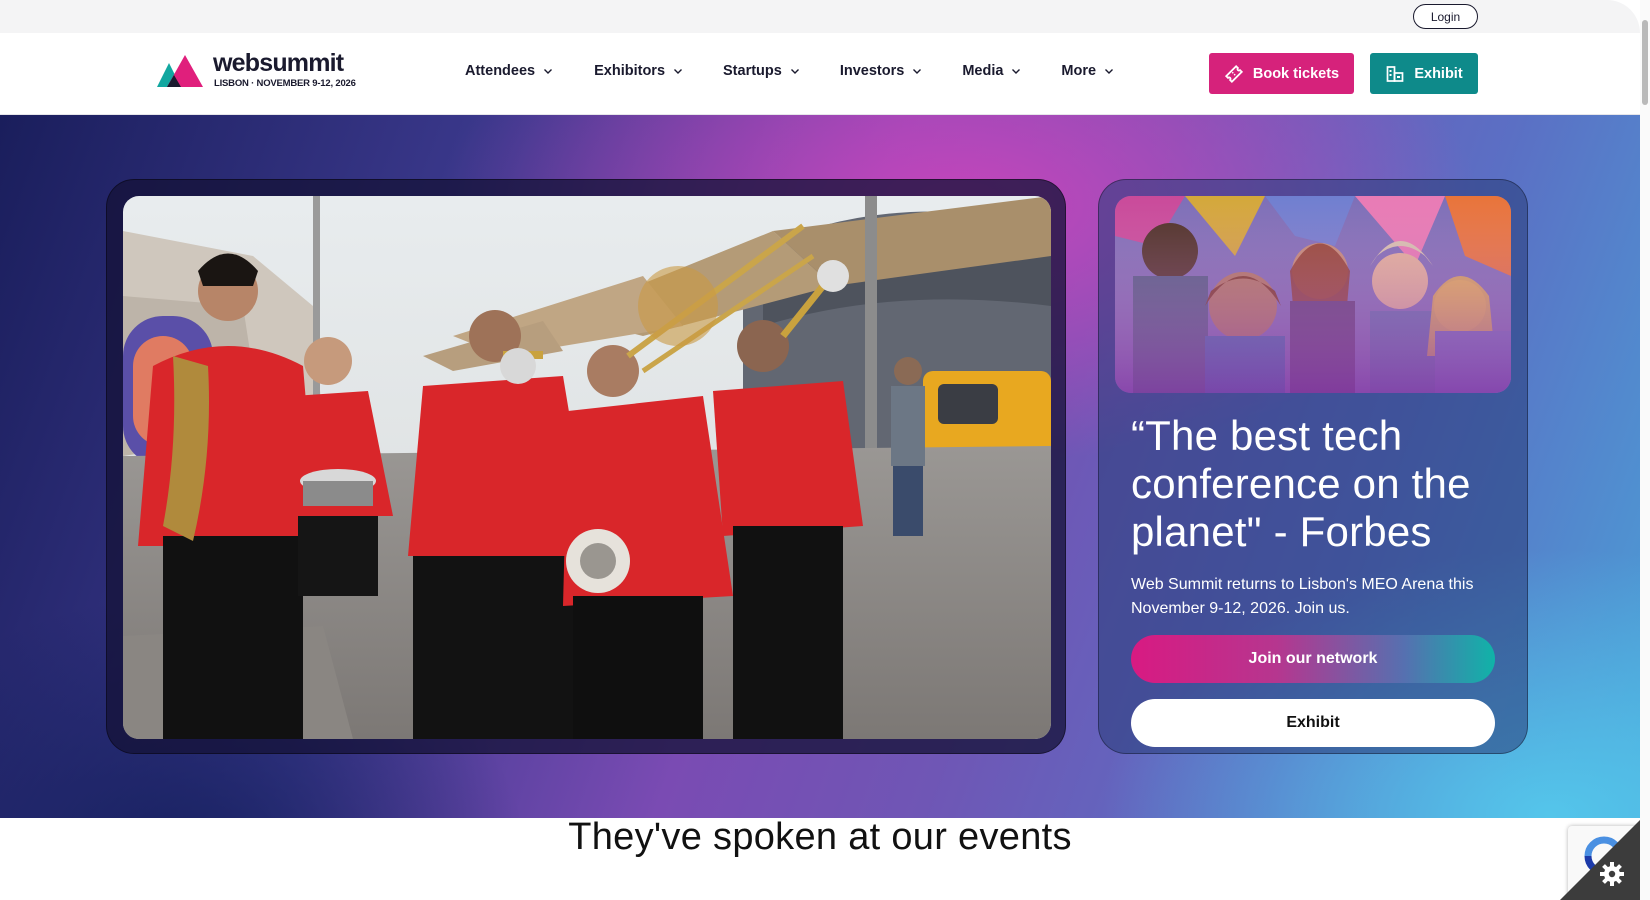  Describe the element at coordinates (1612, 874) in the screenshot. I see `gear-icon` at that location.